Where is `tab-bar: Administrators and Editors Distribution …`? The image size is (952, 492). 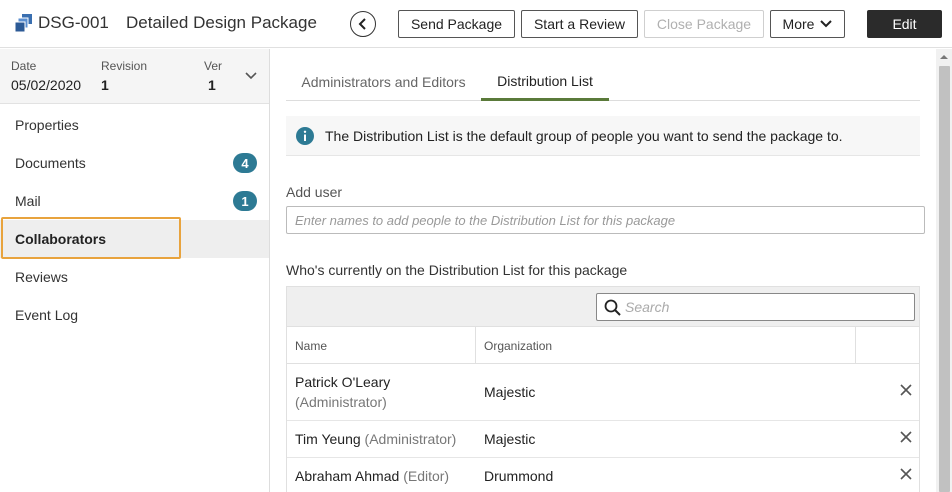
tab-bar: Administrators and Editors Distribution … is located at coordinates (603, 82).